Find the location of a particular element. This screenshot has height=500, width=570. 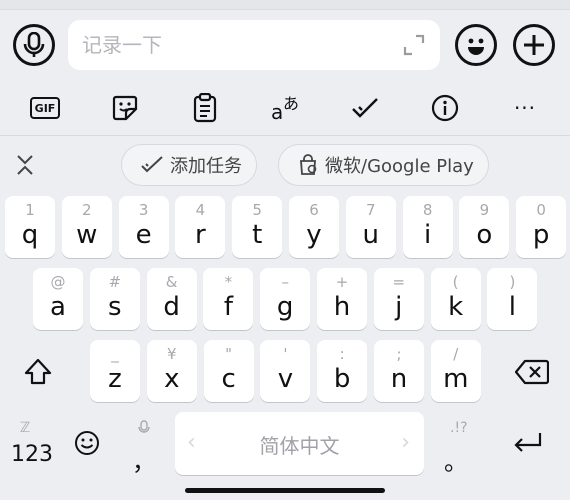

key-s: # s is located at coordinates (114, 299).